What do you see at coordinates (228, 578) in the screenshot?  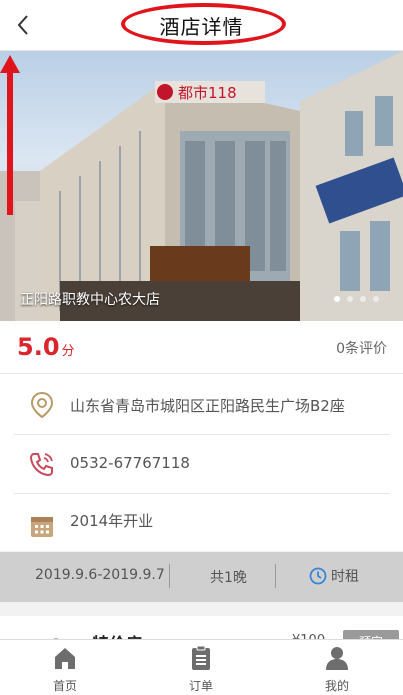 I see `nights-count: 共1晚` at bounding box center [228, 578].